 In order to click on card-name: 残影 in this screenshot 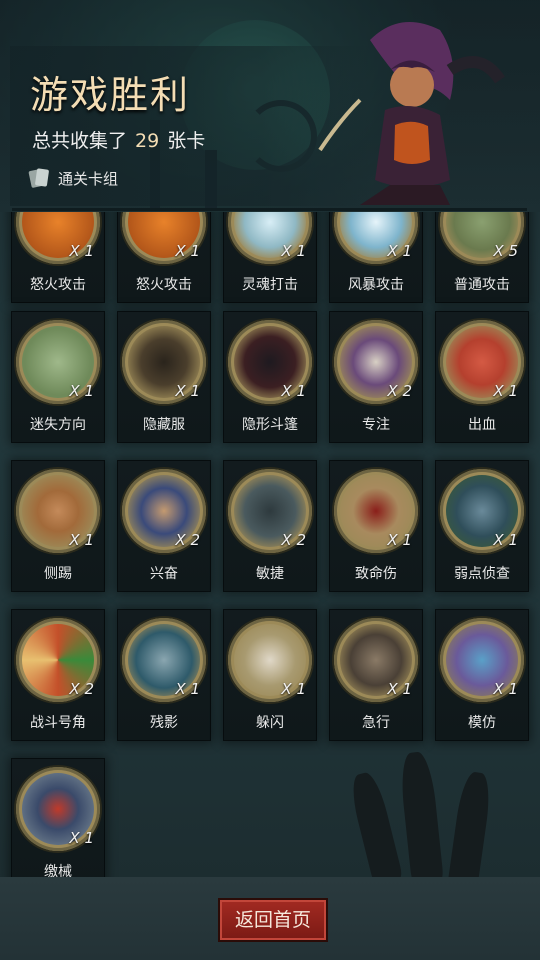, I will do `click(164, 723)`.